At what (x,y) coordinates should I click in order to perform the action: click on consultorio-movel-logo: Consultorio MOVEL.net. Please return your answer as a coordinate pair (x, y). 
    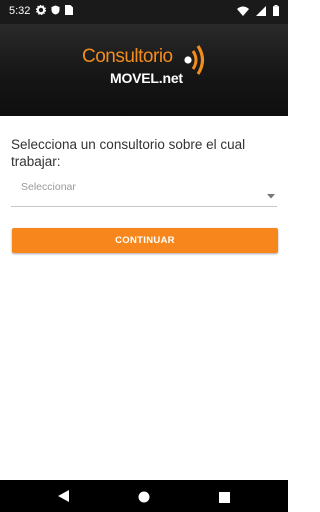
    Looking at the image, I should click on (147, 73).